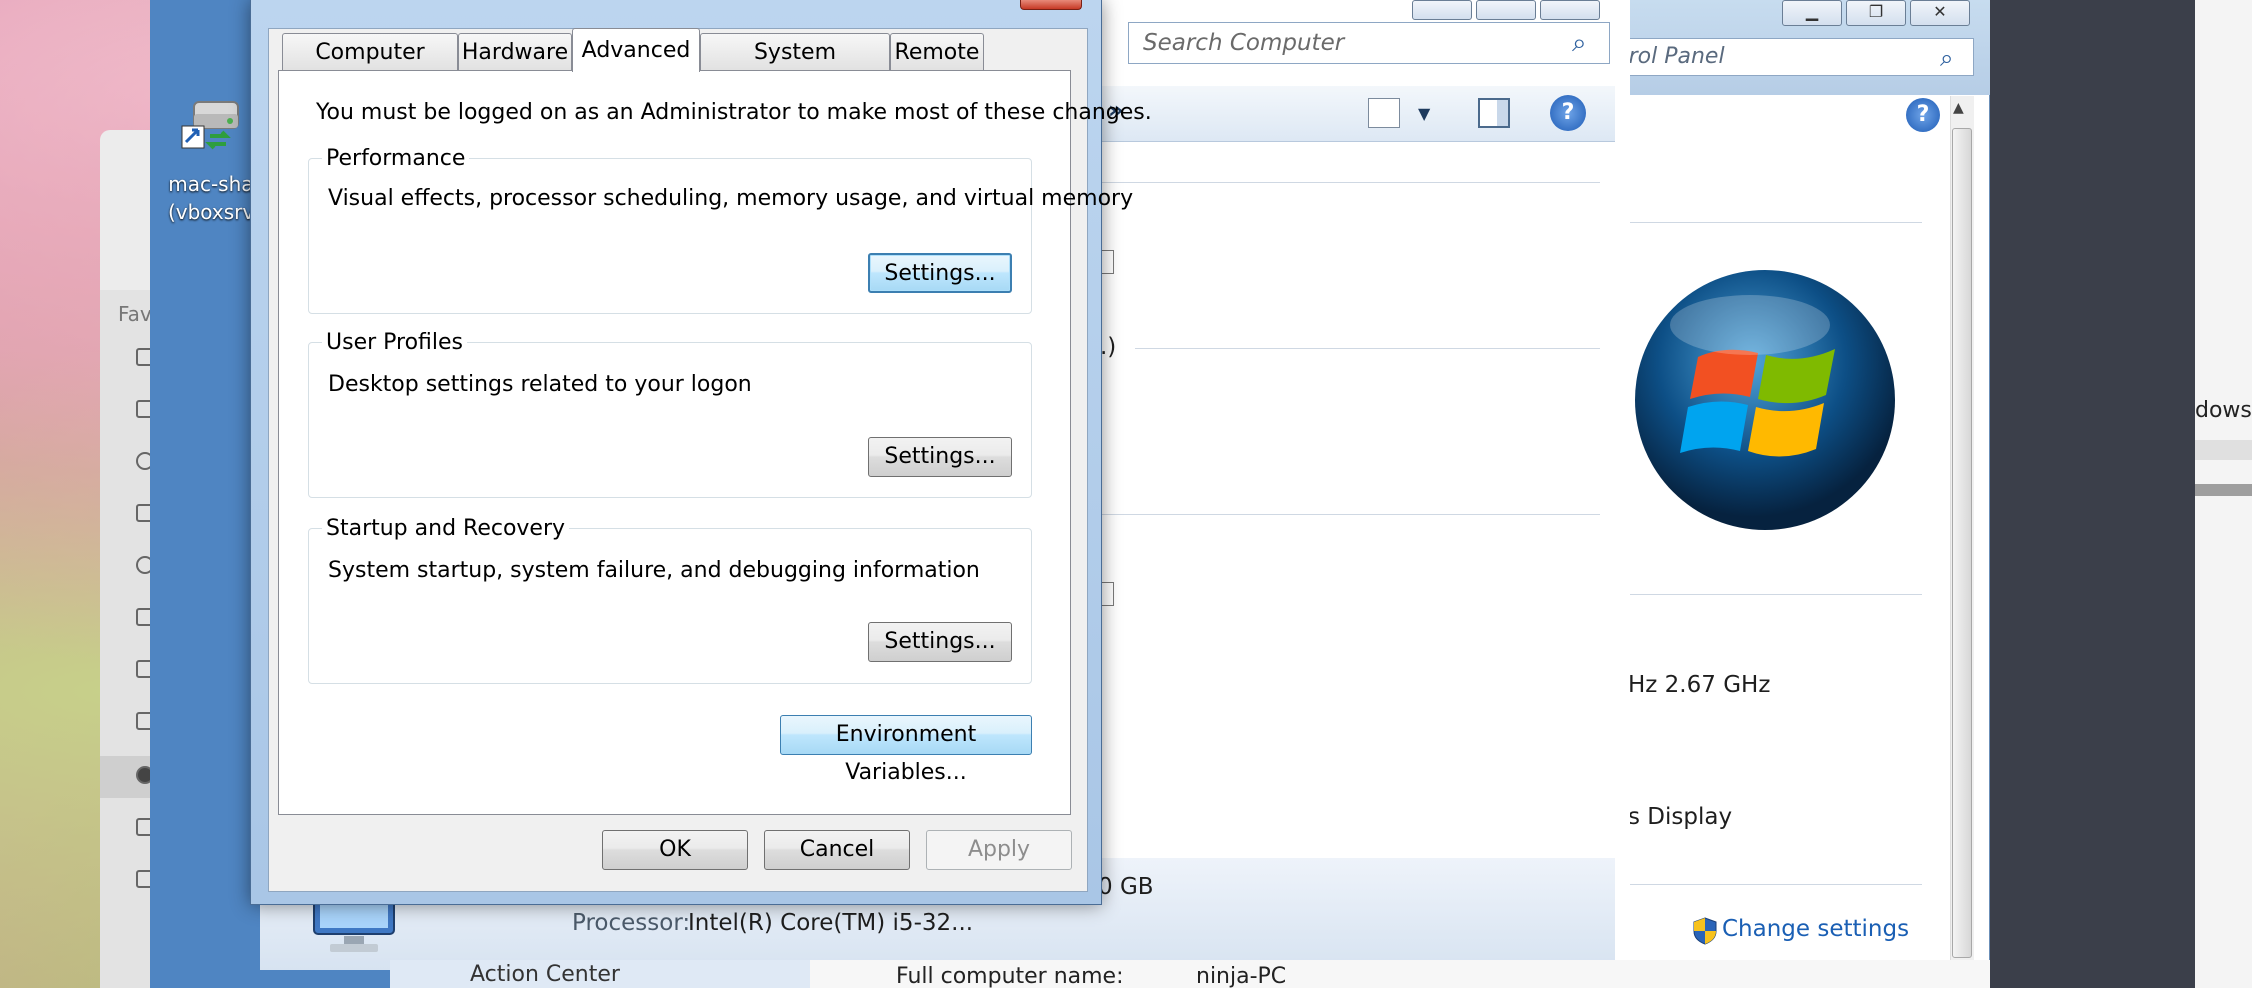 This screenshot has width=2252, height=988. What do you see at coordinates (1244, 43) in the screenshot?
I see `computer-search-placeholder: Search Computer` at bounding box center [1244, 43].